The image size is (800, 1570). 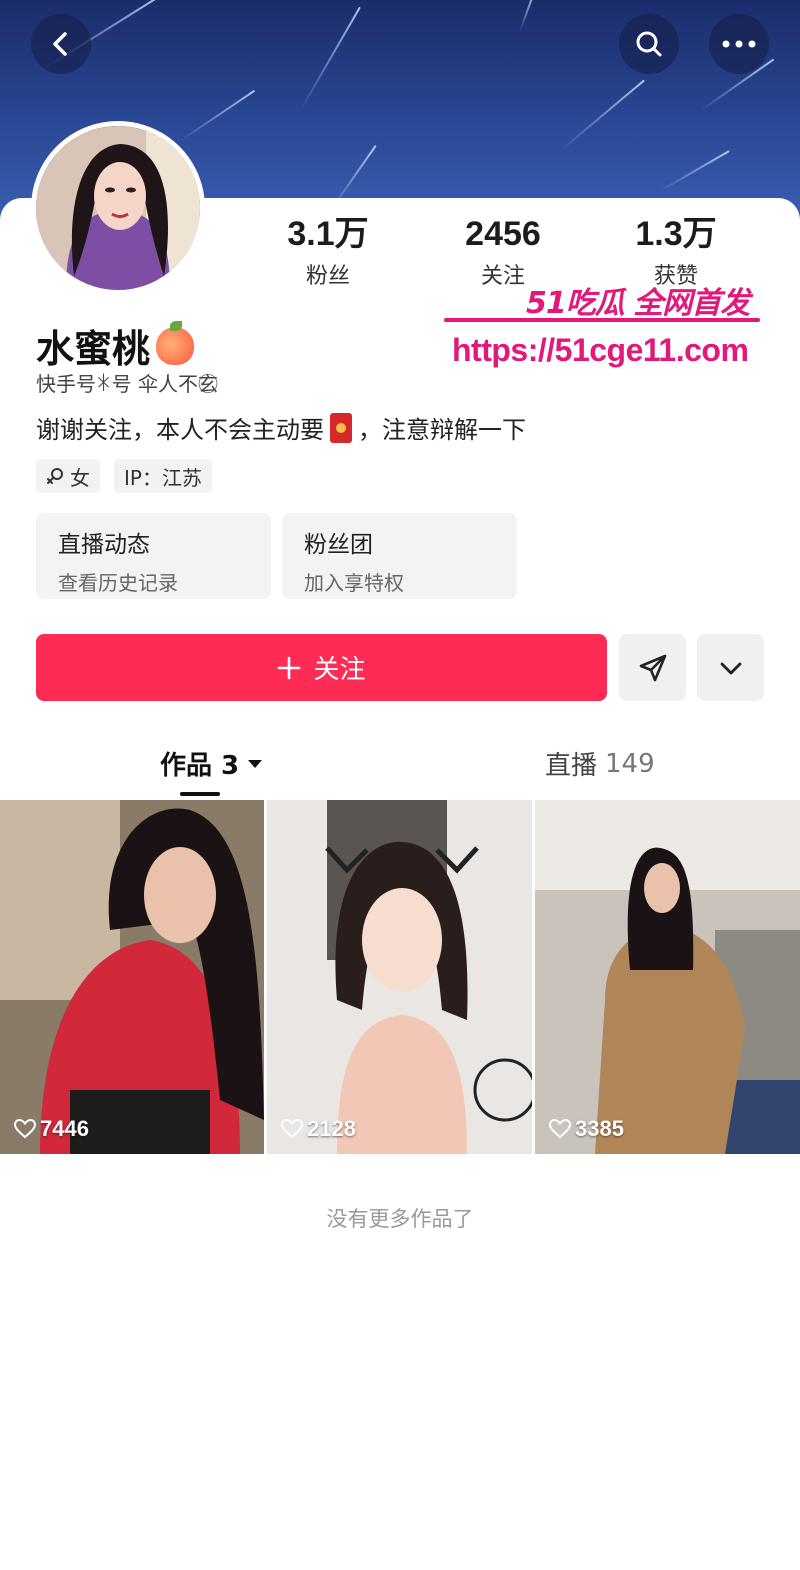 I want to click on like-count-value: 7446, so click(x=64, y=1128).